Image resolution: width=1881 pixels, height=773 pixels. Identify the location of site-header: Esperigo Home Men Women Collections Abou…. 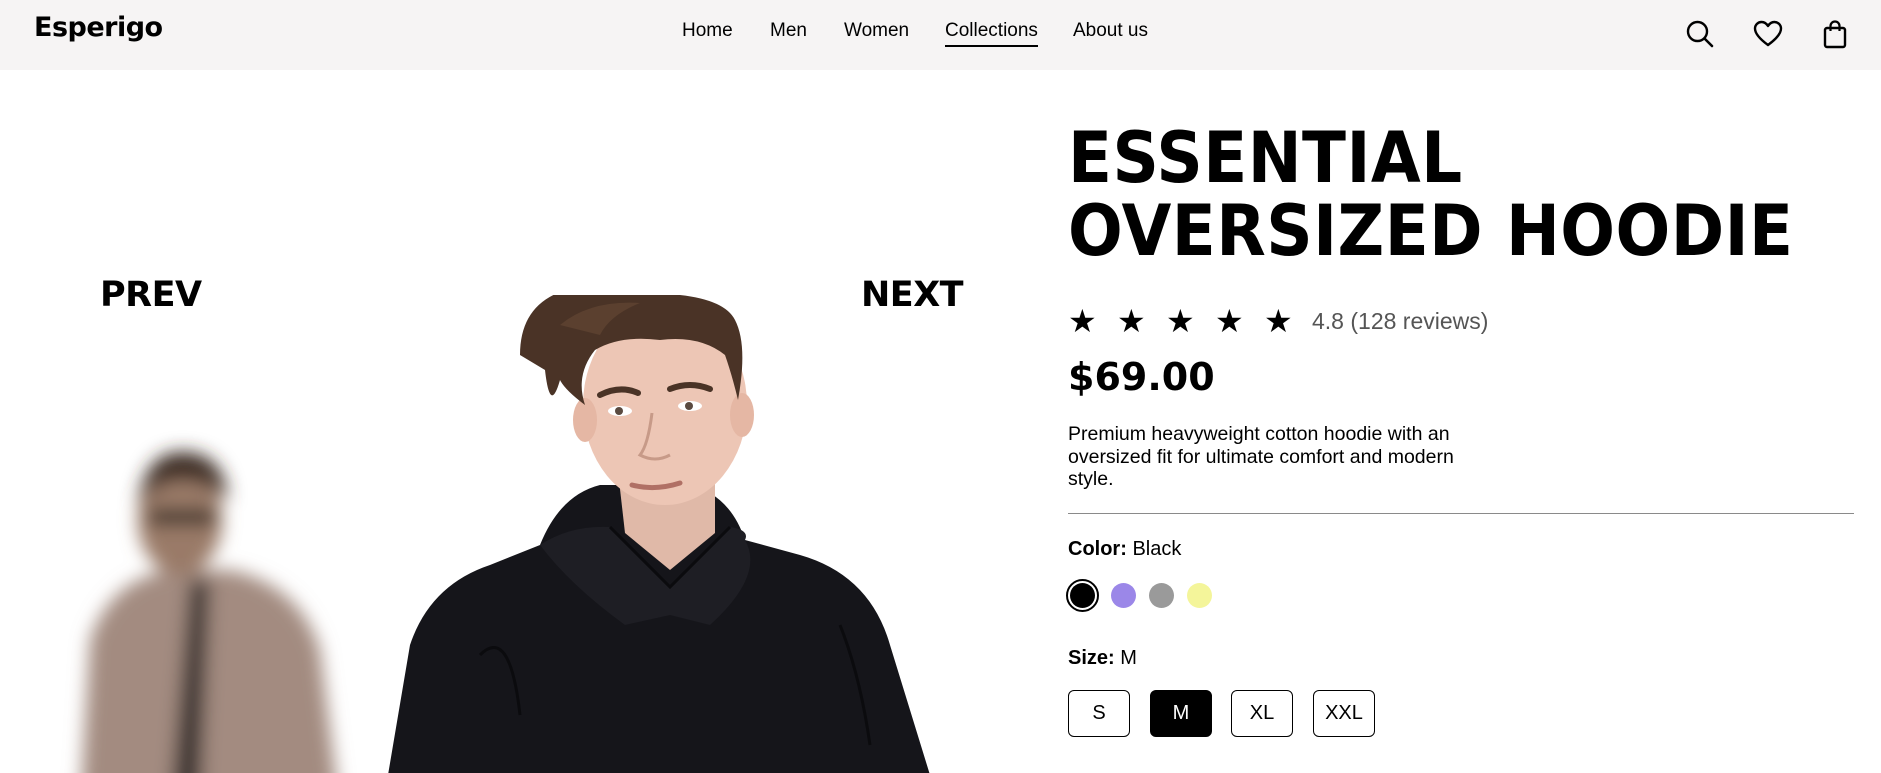
(940, 35).